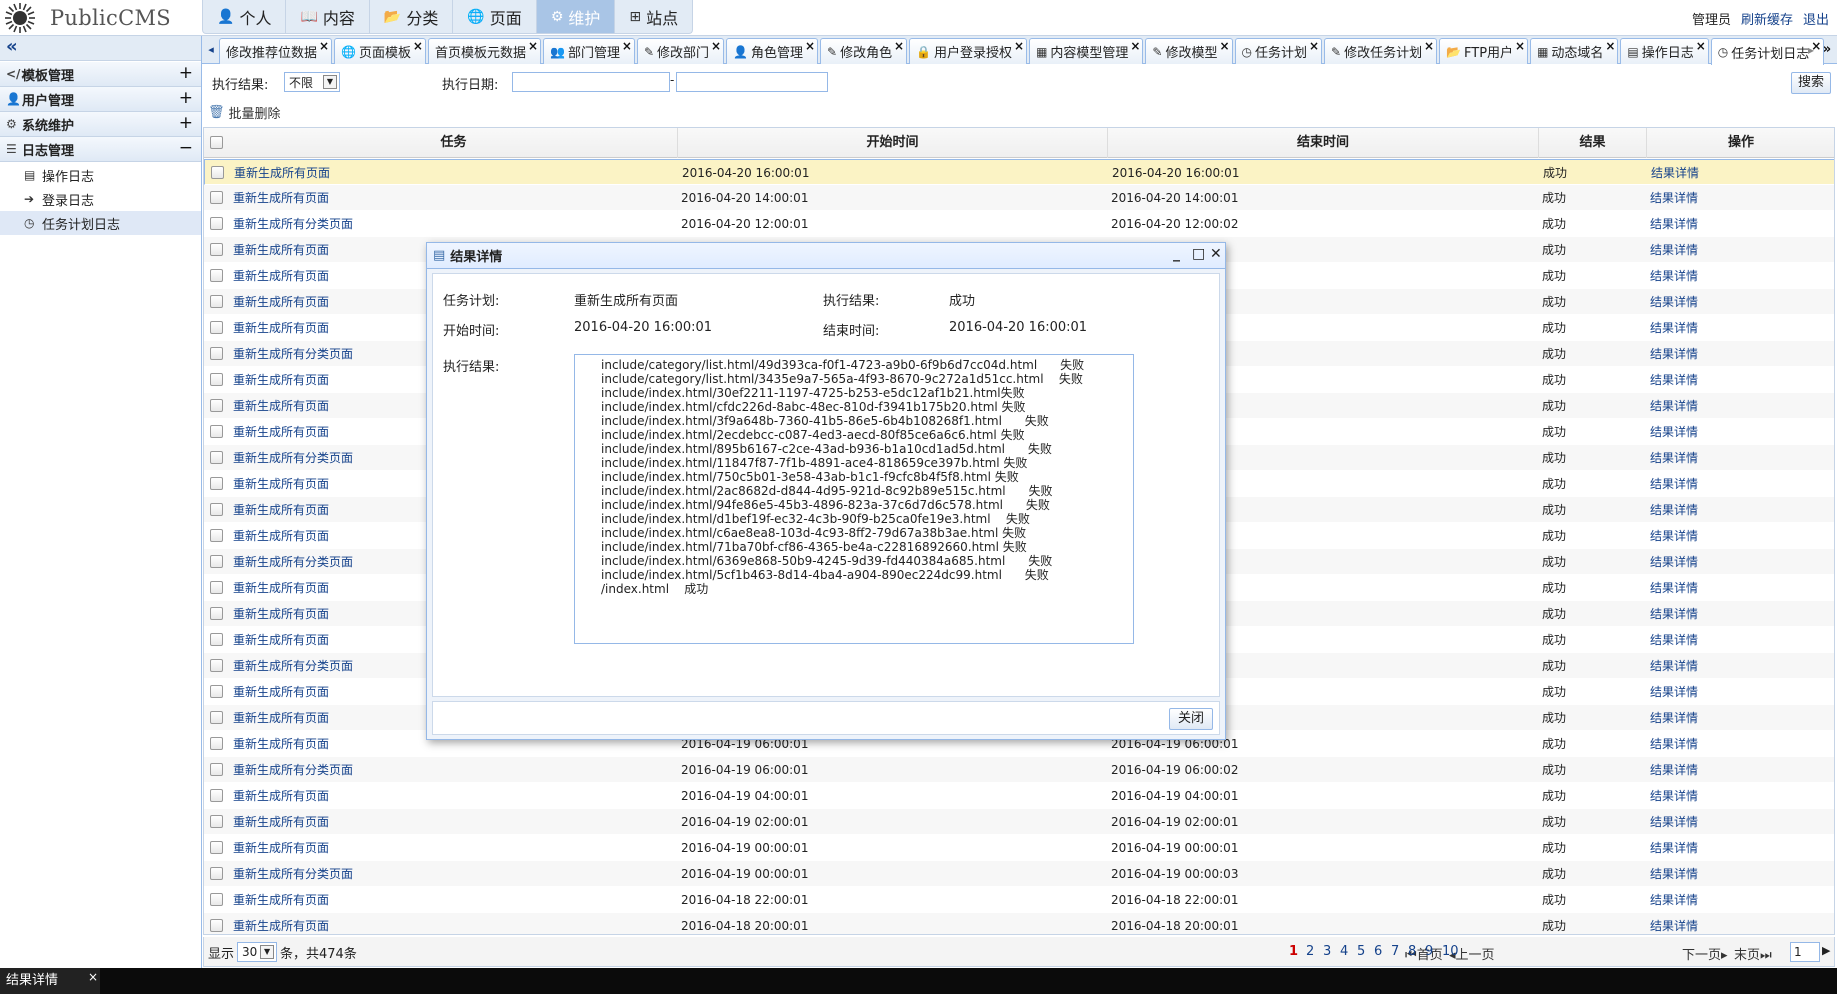  Describe the element at coordinates (186, 148) in the screenshot. I see `collapse-icon: −` at that location.